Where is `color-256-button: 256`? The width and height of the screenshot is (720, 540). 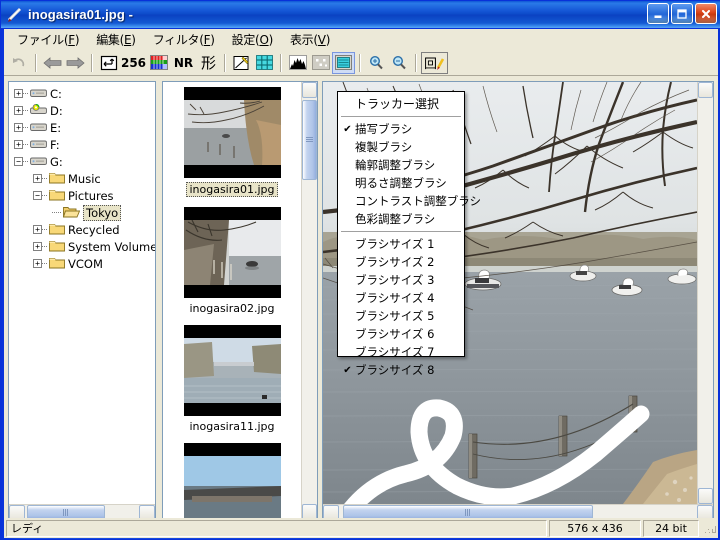
color-256-button: 256 is located at coordinates (133, 63).